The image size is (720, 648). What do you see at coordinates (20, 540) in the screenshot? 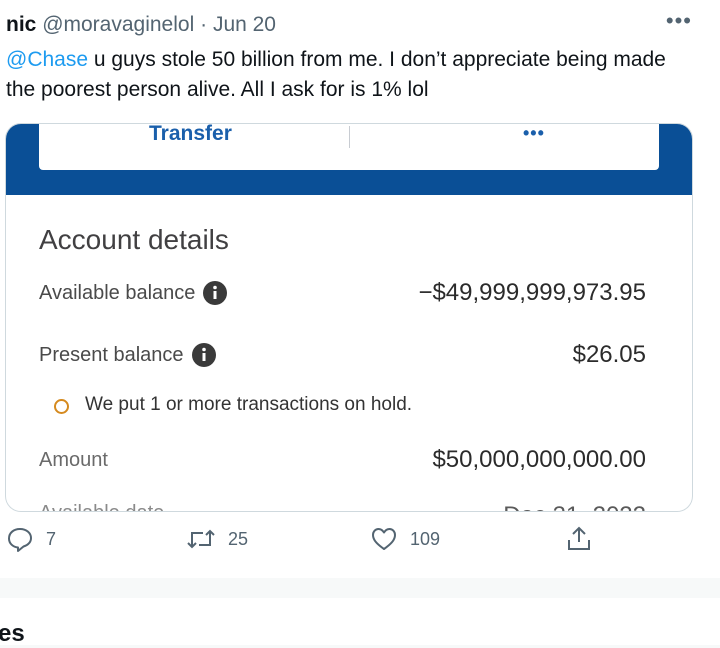
I see `reply-icon` at bounding box center [20, 540].